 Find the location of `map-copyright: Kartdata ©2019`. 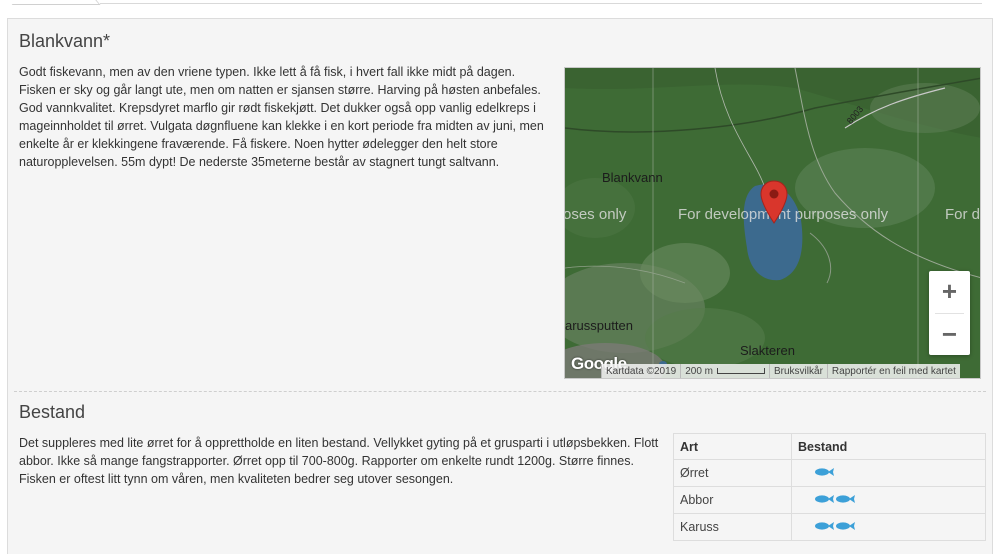

map-copyright: Kartdata ©2019 is located at coordinates (641, 371).